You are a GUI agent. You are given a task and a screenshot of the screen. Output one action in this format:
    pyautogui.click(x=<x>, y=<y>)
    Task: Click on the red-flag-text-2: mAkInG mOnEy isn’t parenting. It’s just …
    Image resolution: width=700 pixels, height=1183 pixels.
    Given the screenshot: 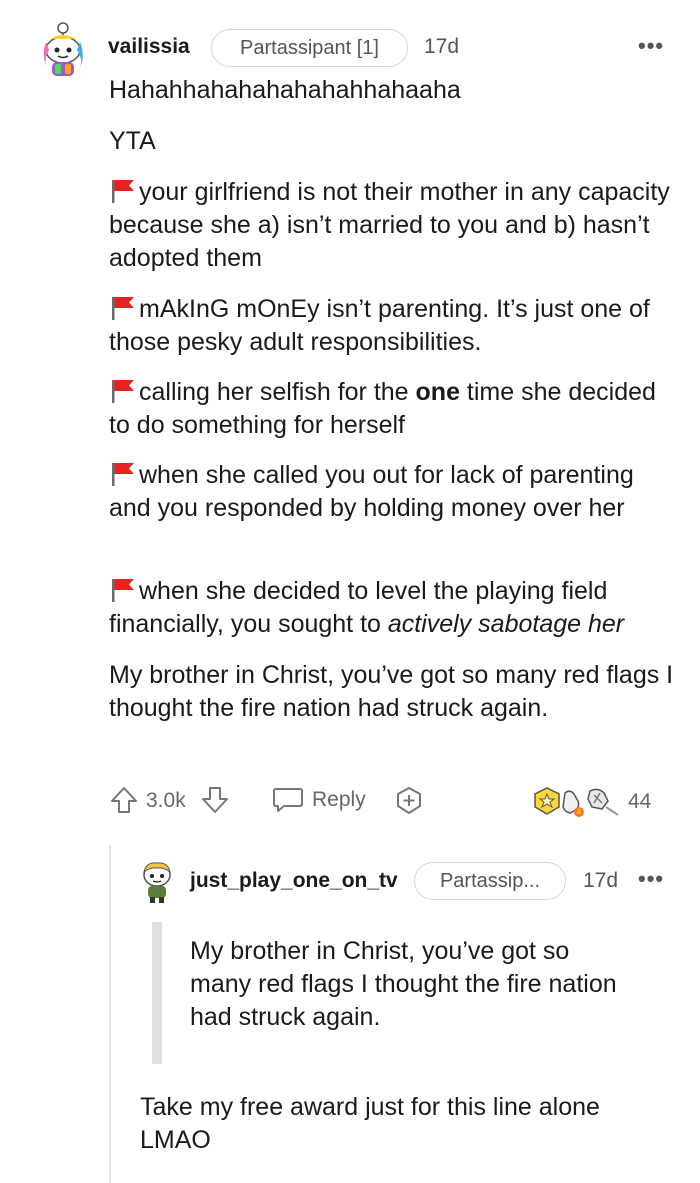 What is the action you would take?
    pyautogui.click(x=379, y=325)
    